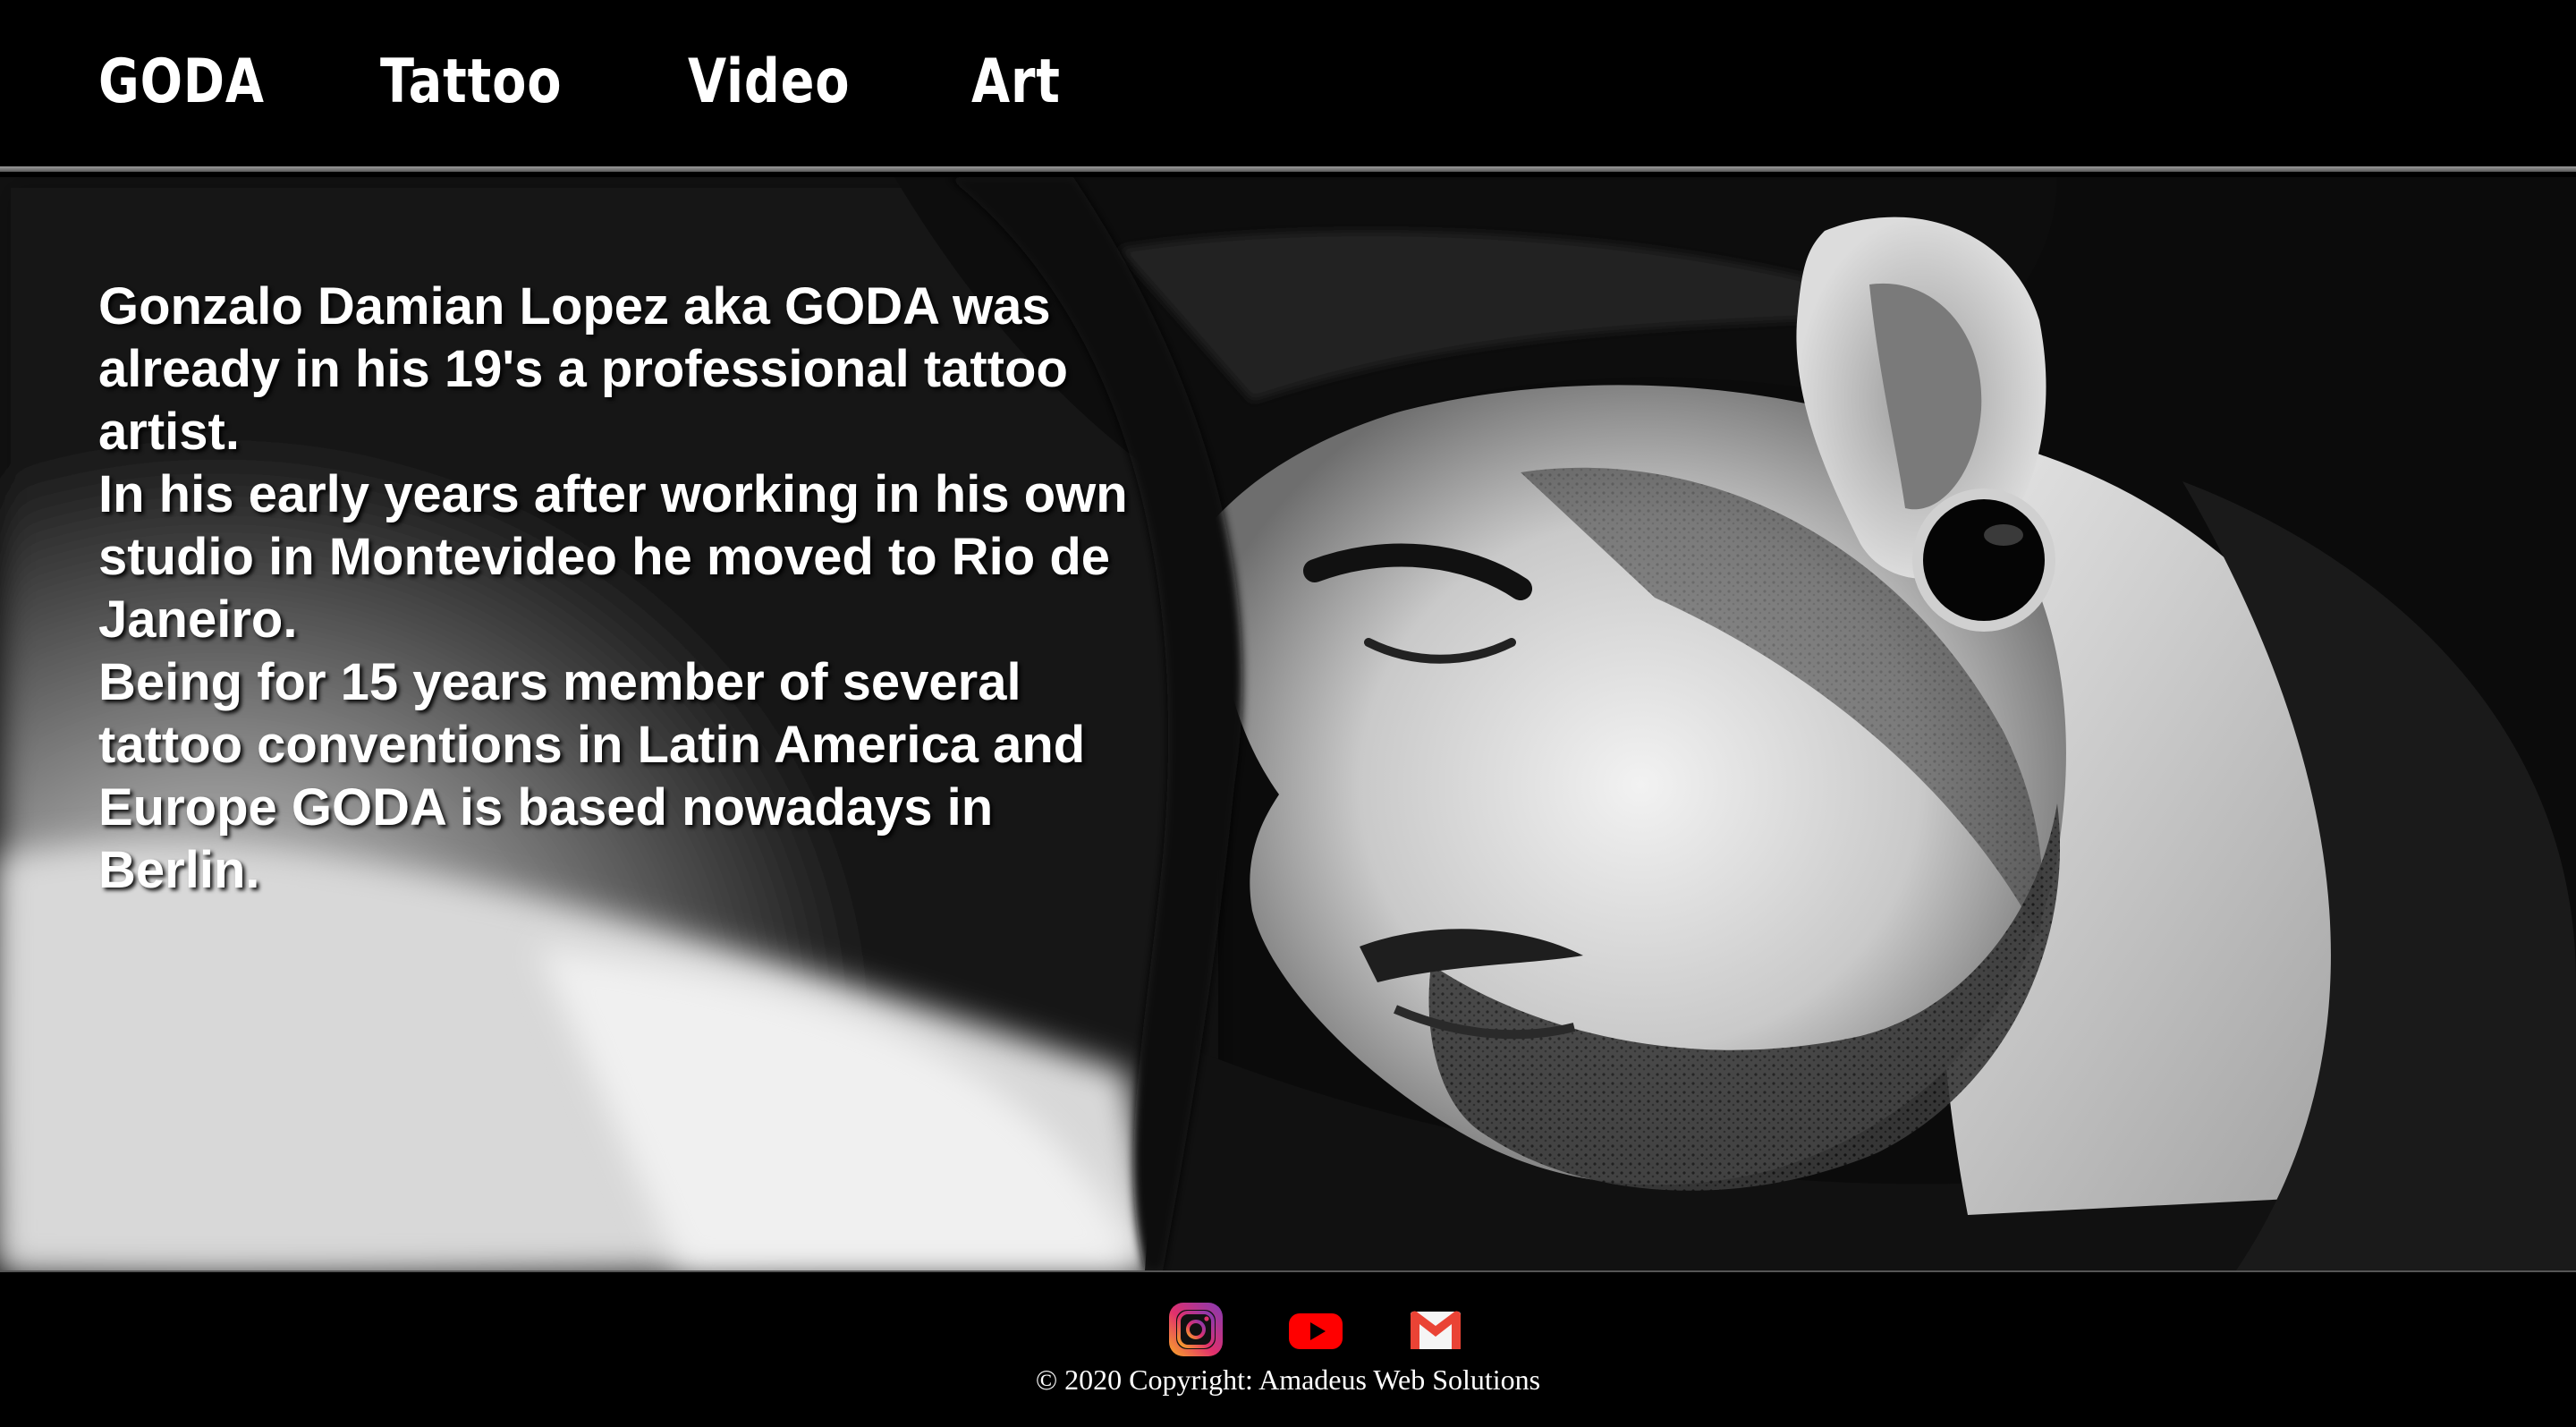 The image size is (2576, 1427). What do you see at coordinates (769, 82) in the screenshot?
I see `nav-item-video: Video` at bounding box center [769, 82].